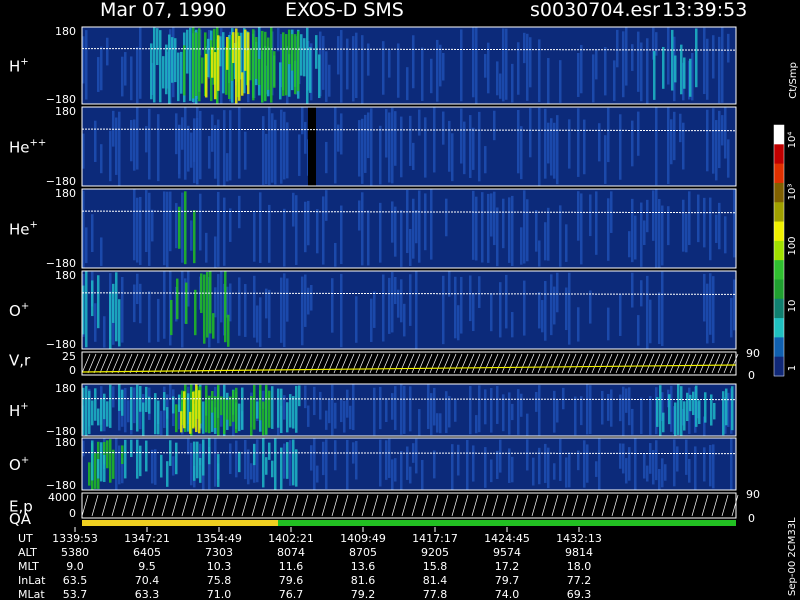 The width and height of the screenshot is (800, 600). I want to click on qa-segment-yellow, so click(180, 523).